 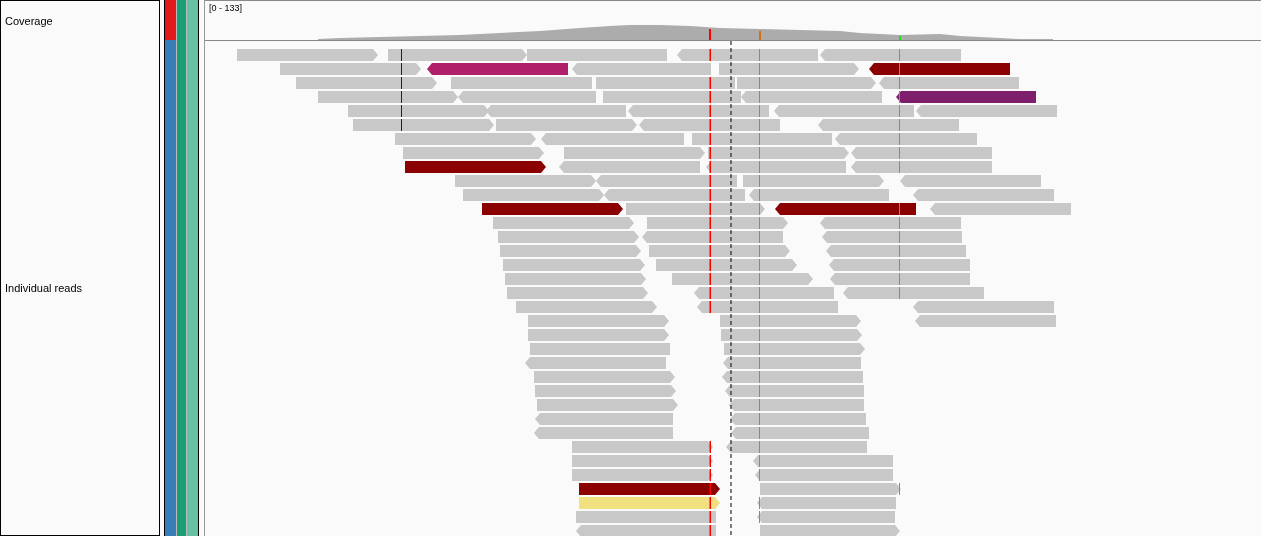 What do you see at coordinates (29, 21) in the screenshot?
I see `track-label: Coverage` at bounding box center [29, 21].